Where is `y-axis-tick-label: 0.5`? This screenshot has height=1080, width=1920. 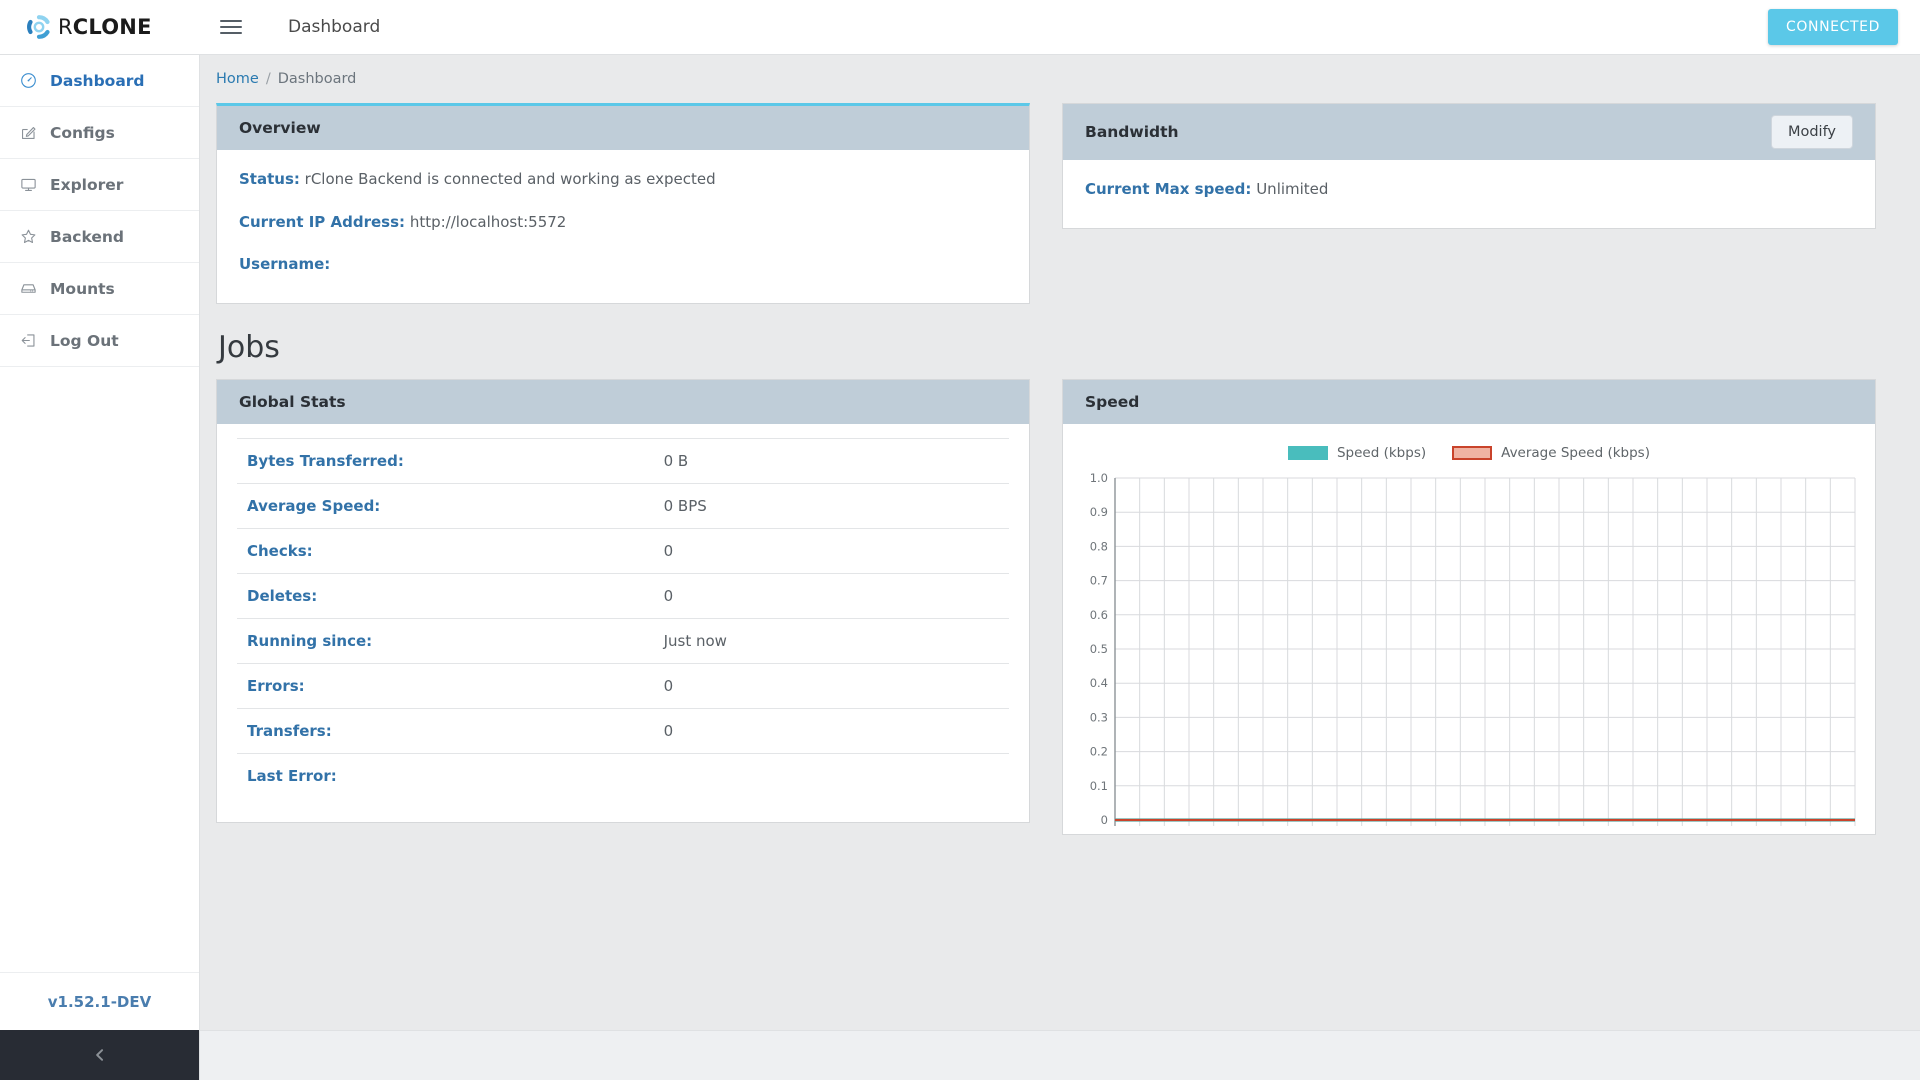 y-axis-tick-label: 0.5 is located at coordinates (1099, 649).